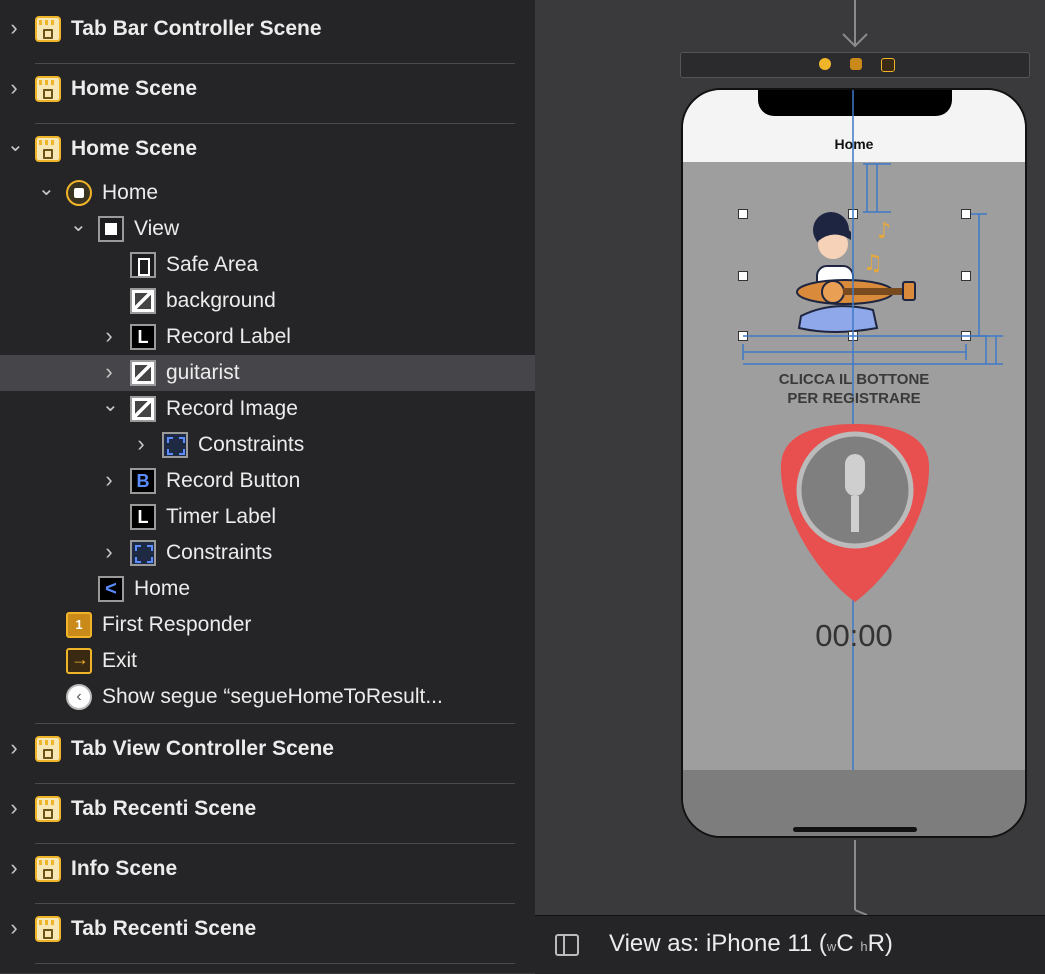  Describe the element at coordinates (854, 389) in the screenshot. I see `record-label: CLICCA IL BOTTONE PER REGISTRARE` at that location.